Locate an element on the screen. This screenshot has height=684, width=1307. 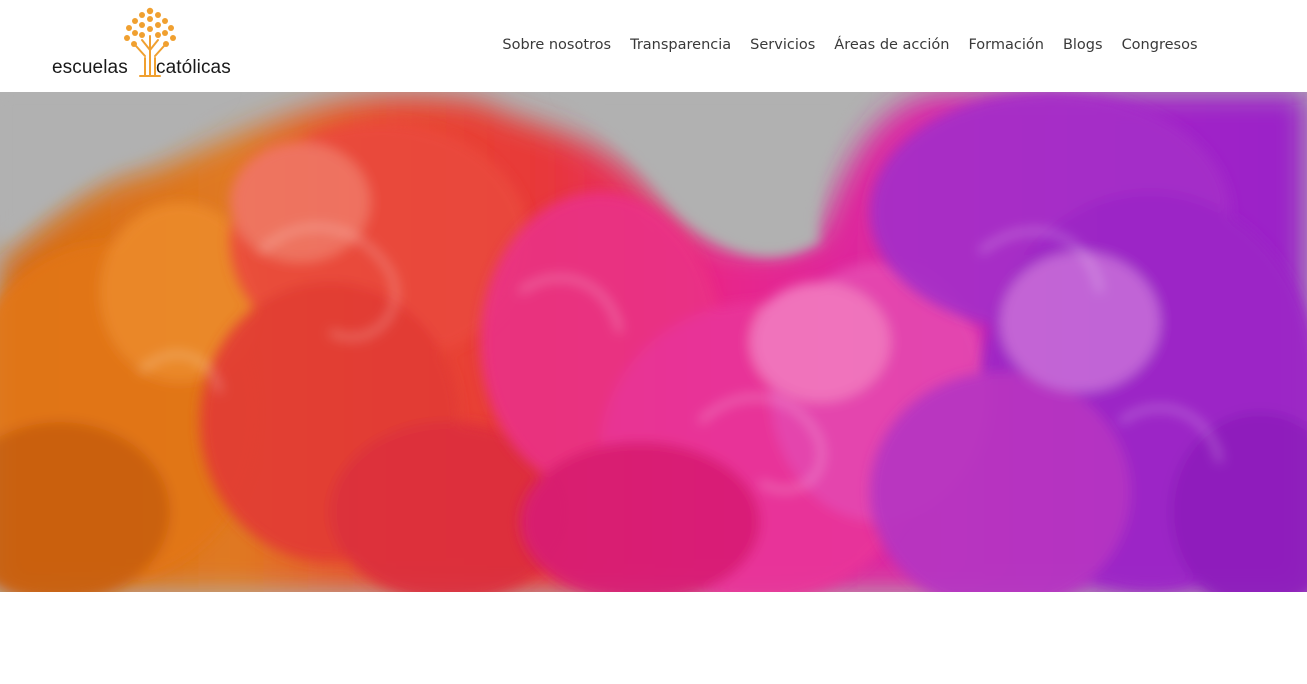
logo-word-escuelas: escuelas is located at coordinates (90, 67).